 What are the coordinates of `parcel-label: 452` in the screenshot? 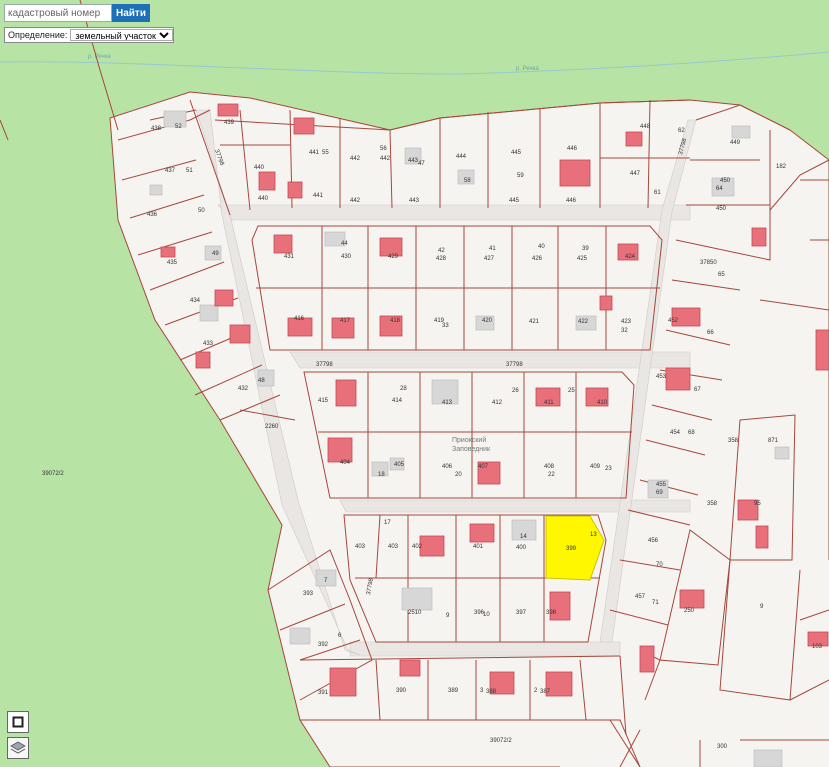 It's located at (673, 321).